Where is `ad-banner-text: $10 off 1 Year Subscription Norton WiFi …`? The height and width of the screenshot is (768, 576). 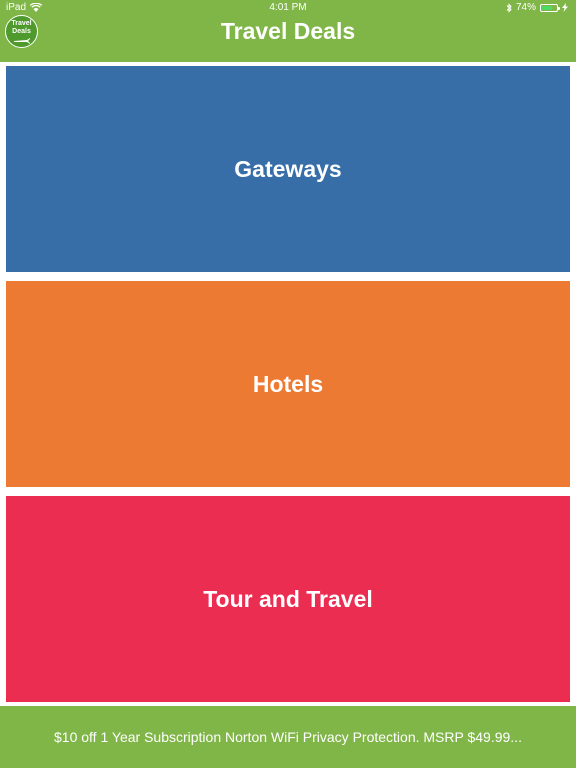 ad-banner-text: $10 off 1 Year Subscription Norton WiFi … is located at coordinates (288, 737).